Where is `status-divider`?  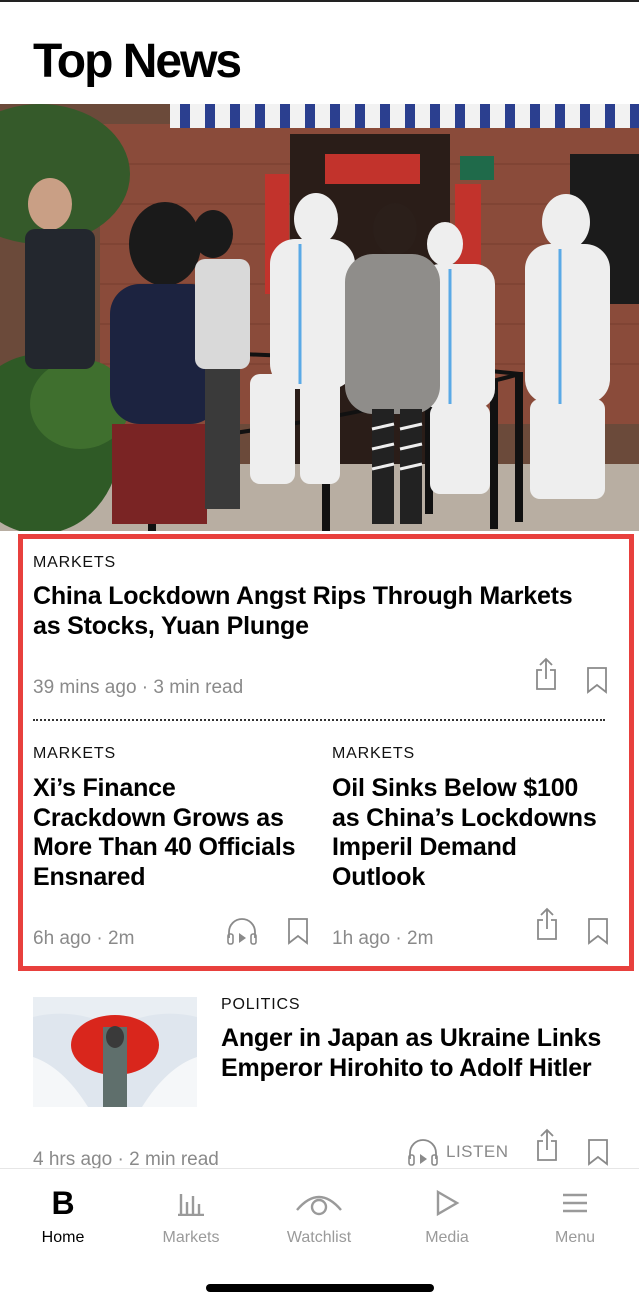
status-divider is located at coordinates (319, 1).